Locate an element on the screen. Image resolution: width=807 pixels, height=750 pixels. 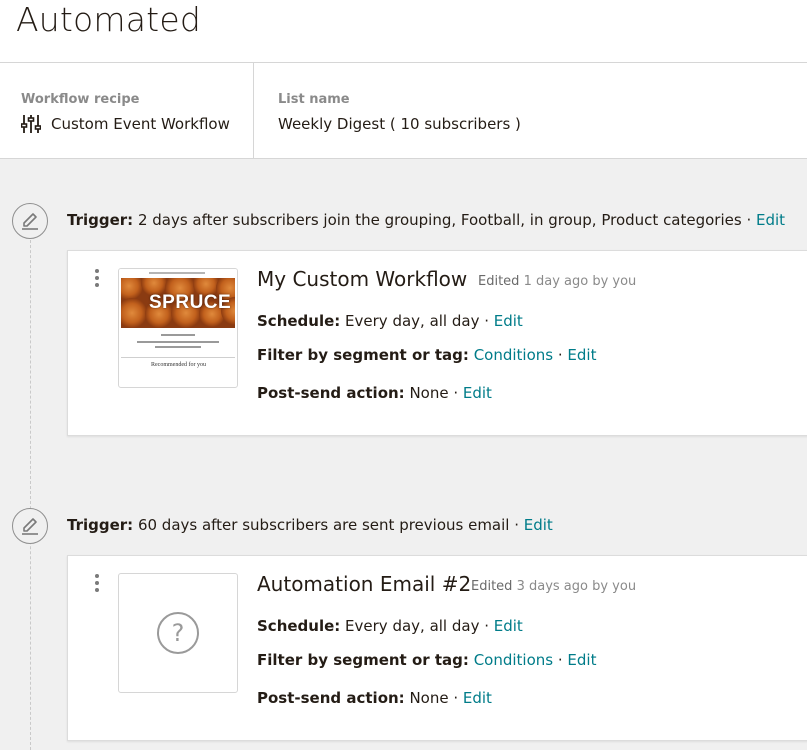
thumbnail-footer-text: Recommended for you is located at coordinates (178, 365).